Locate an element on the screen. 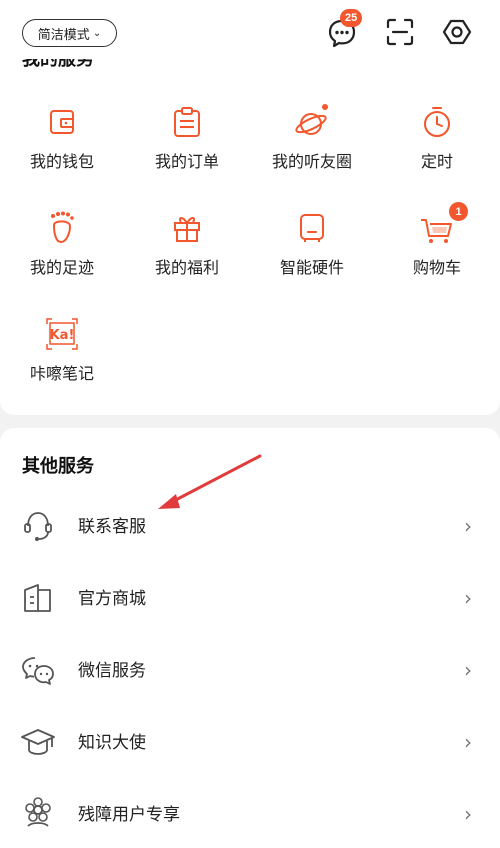  scan-button is located at coordinates (400, 32).